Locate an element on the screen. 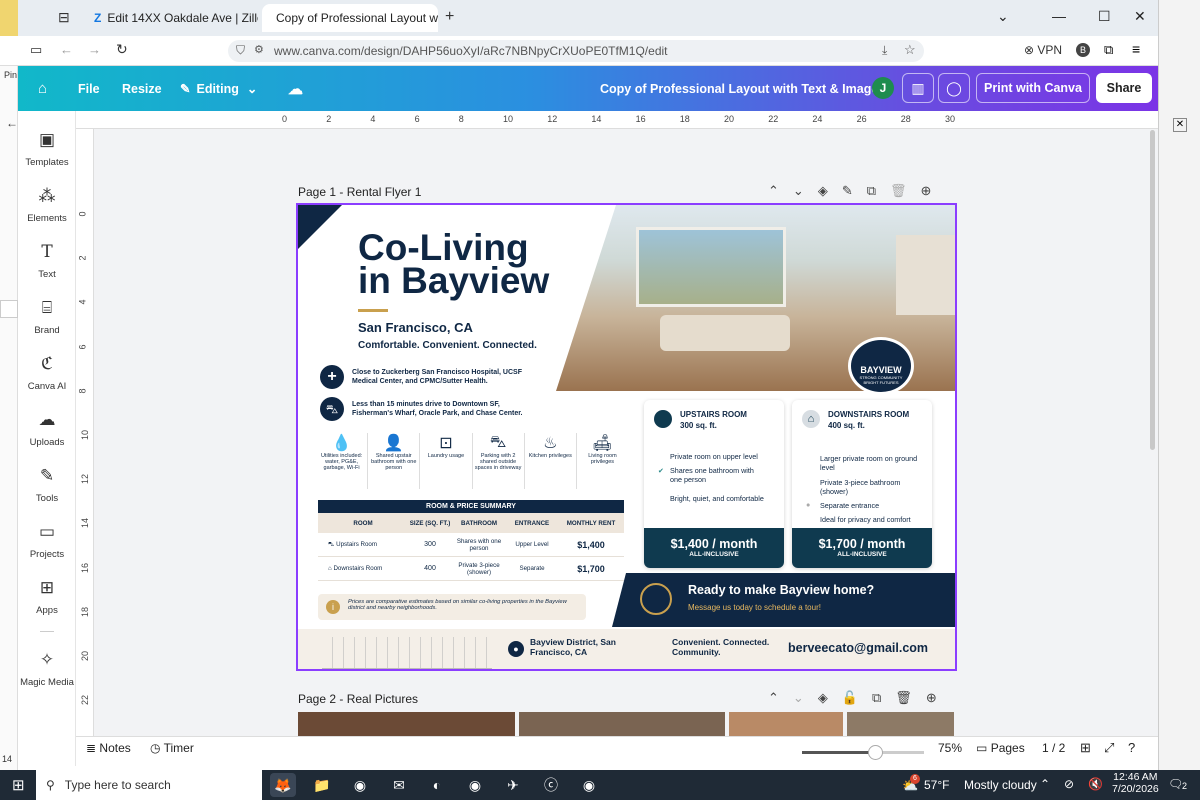 This screenshot has width=1200, height=800. city-text: San Francisco, CA is located at coordinates (415, 327).